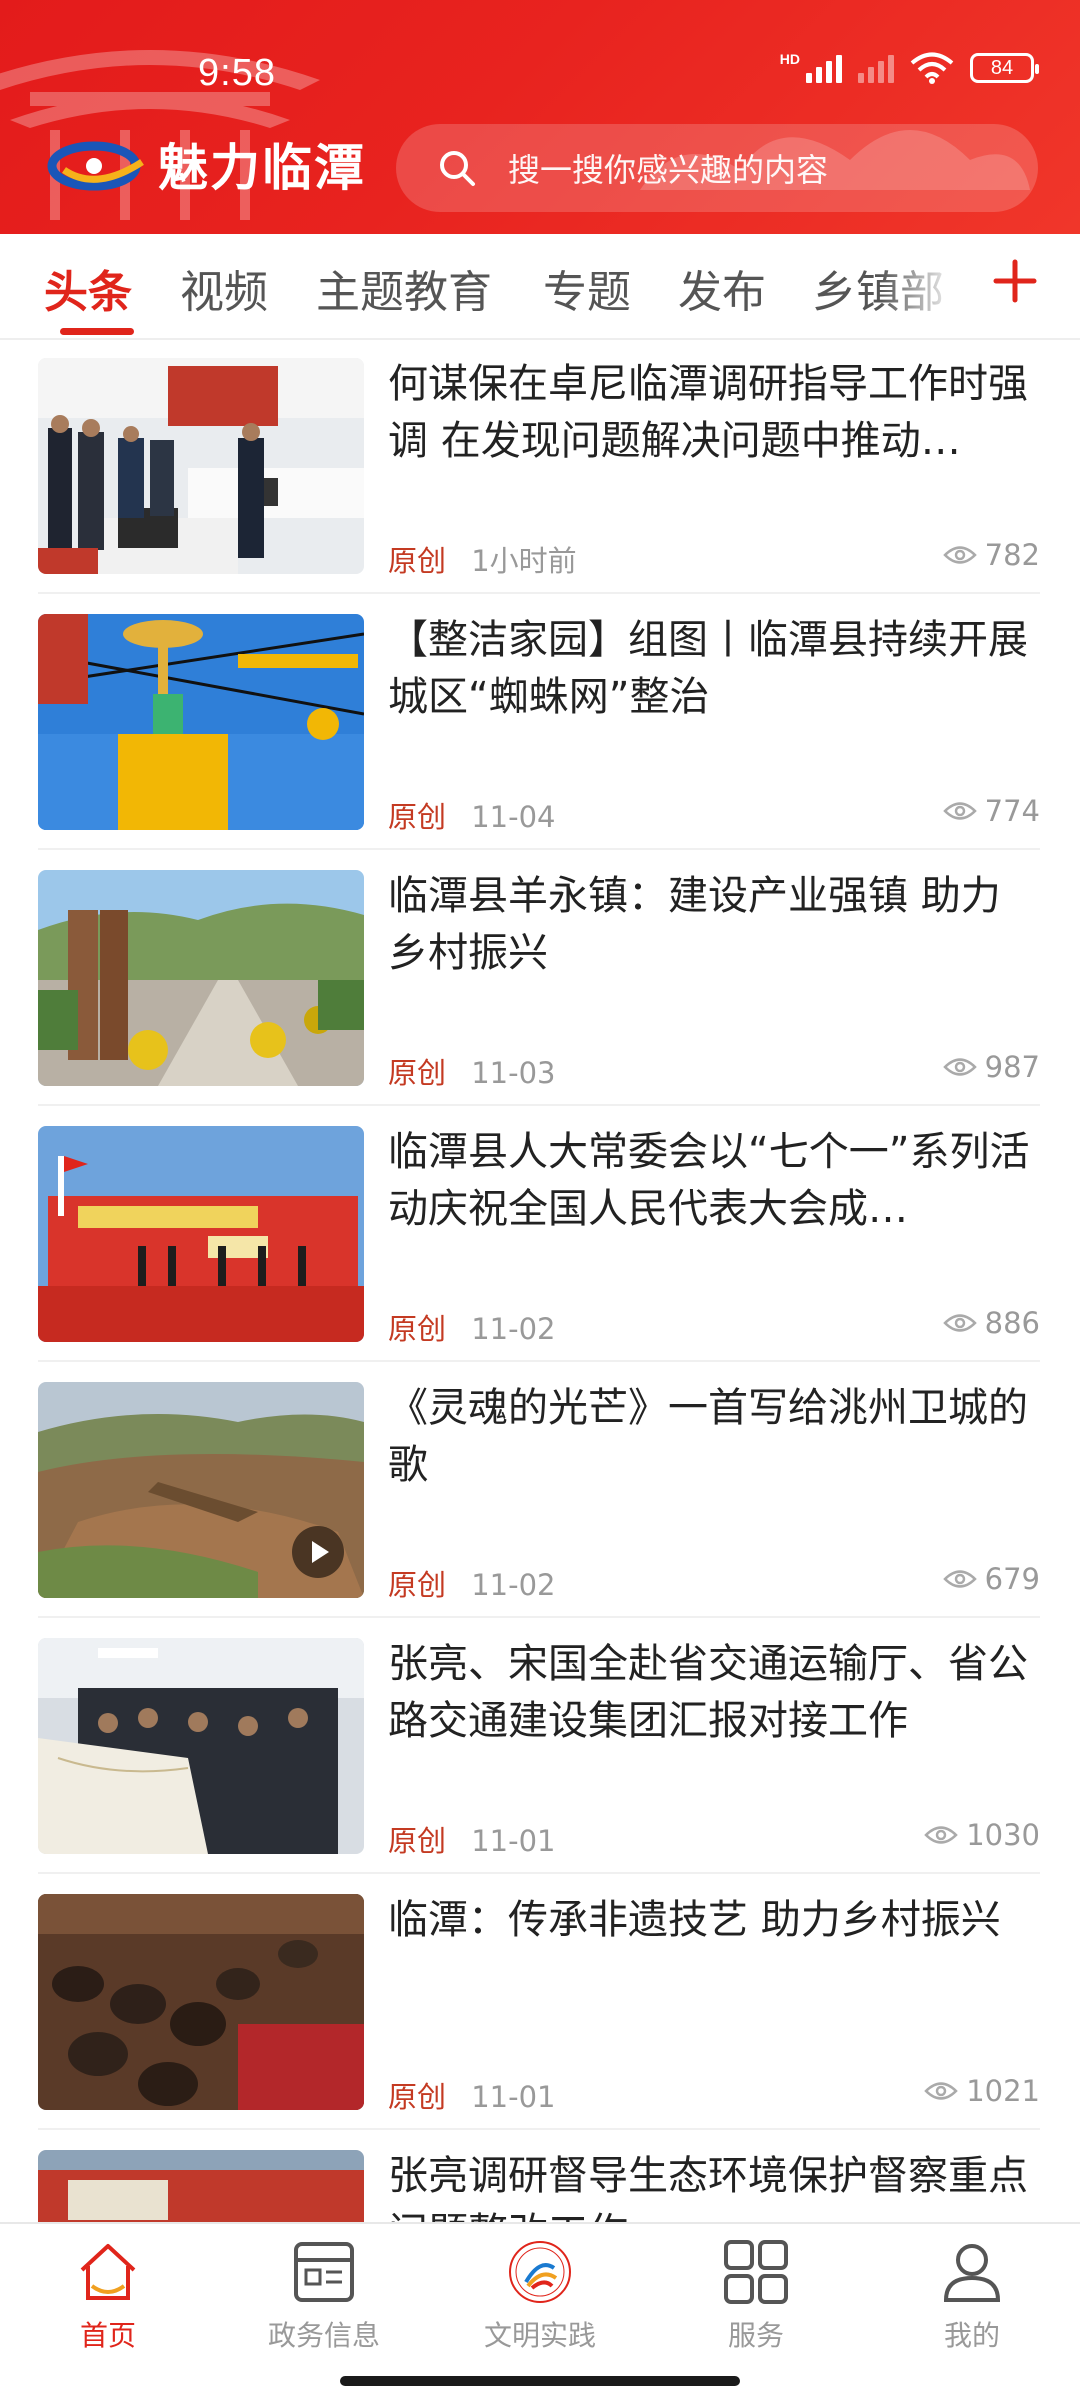  What do you see at coordinates (932, 68) in the screenshot?
I see `wifi-icon` at bounding box center [932, 68].